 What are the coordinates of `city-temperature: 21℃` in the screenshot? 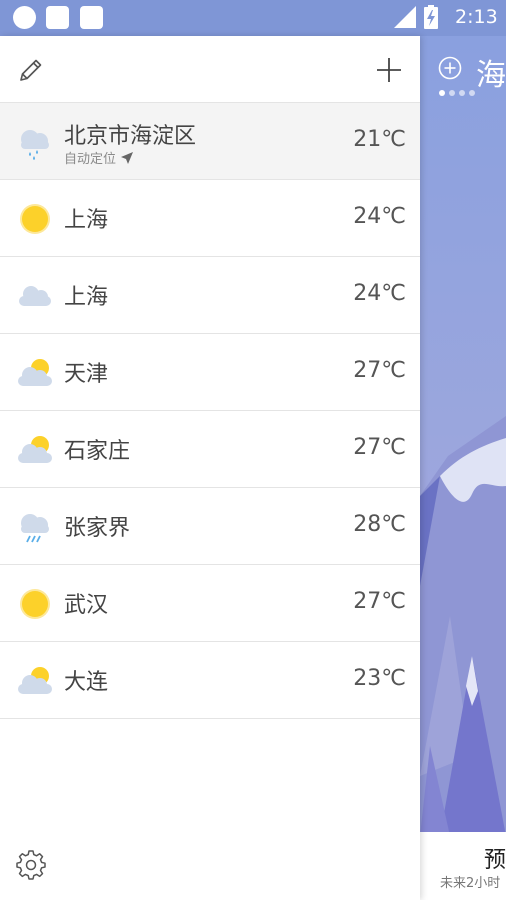 It's located at (379, 139).